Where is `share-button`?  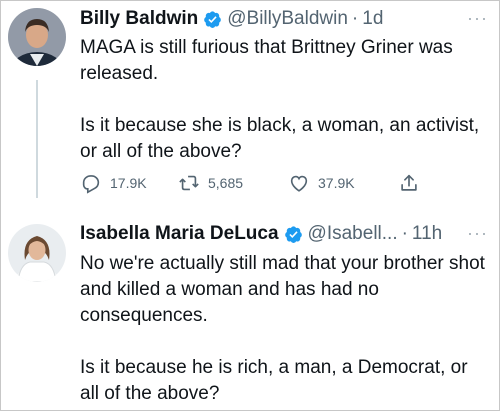 share-button is located at coordinates (409, 183).